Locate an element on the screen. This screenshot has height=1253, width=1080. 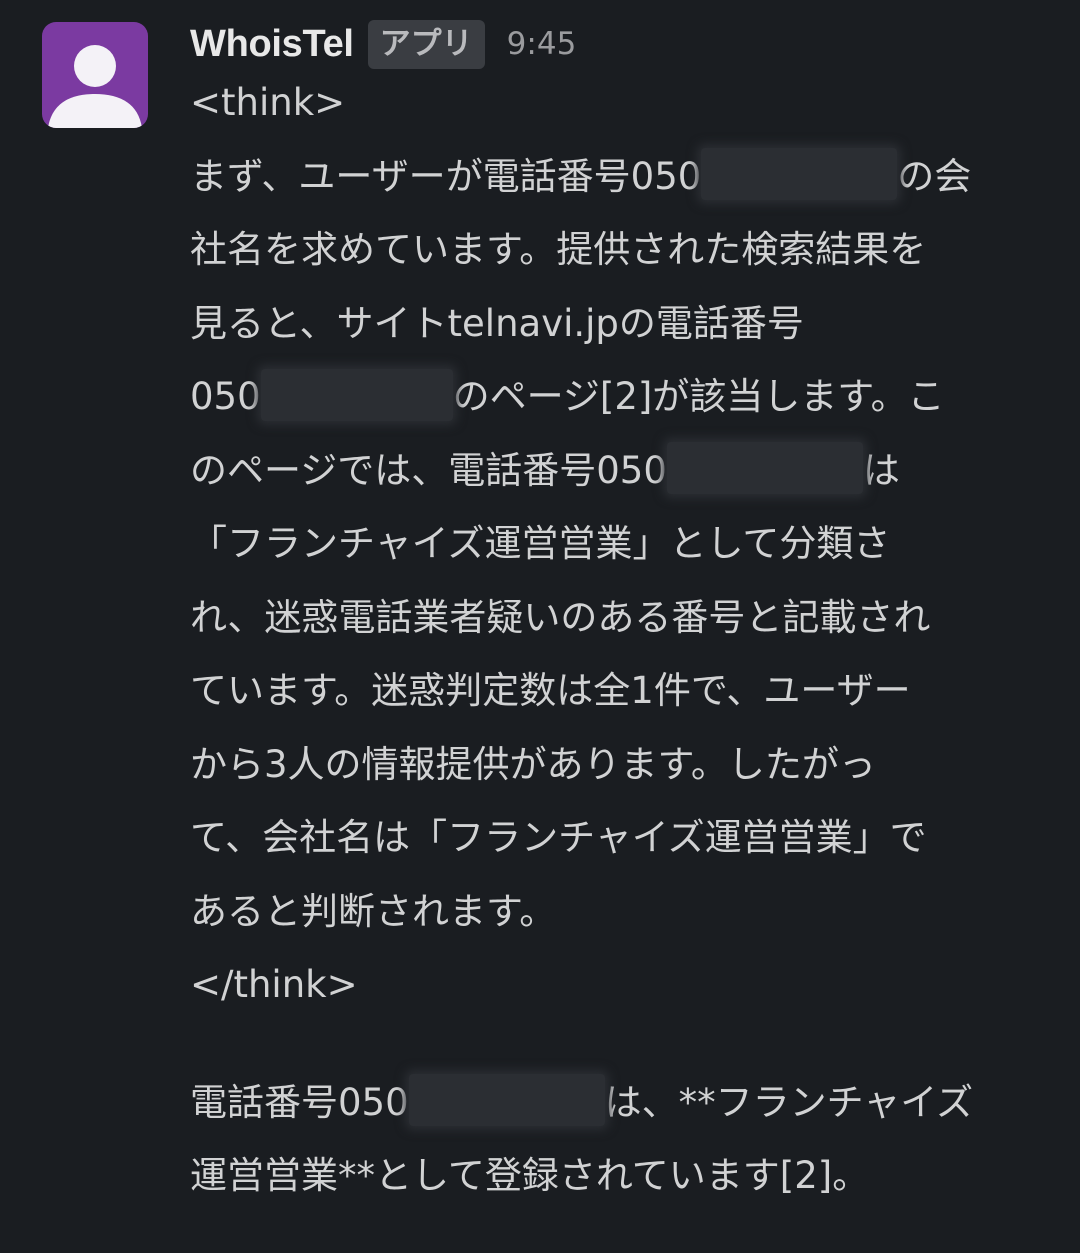
message-line: あると判断されます。 is located at coordinates (373, 911).